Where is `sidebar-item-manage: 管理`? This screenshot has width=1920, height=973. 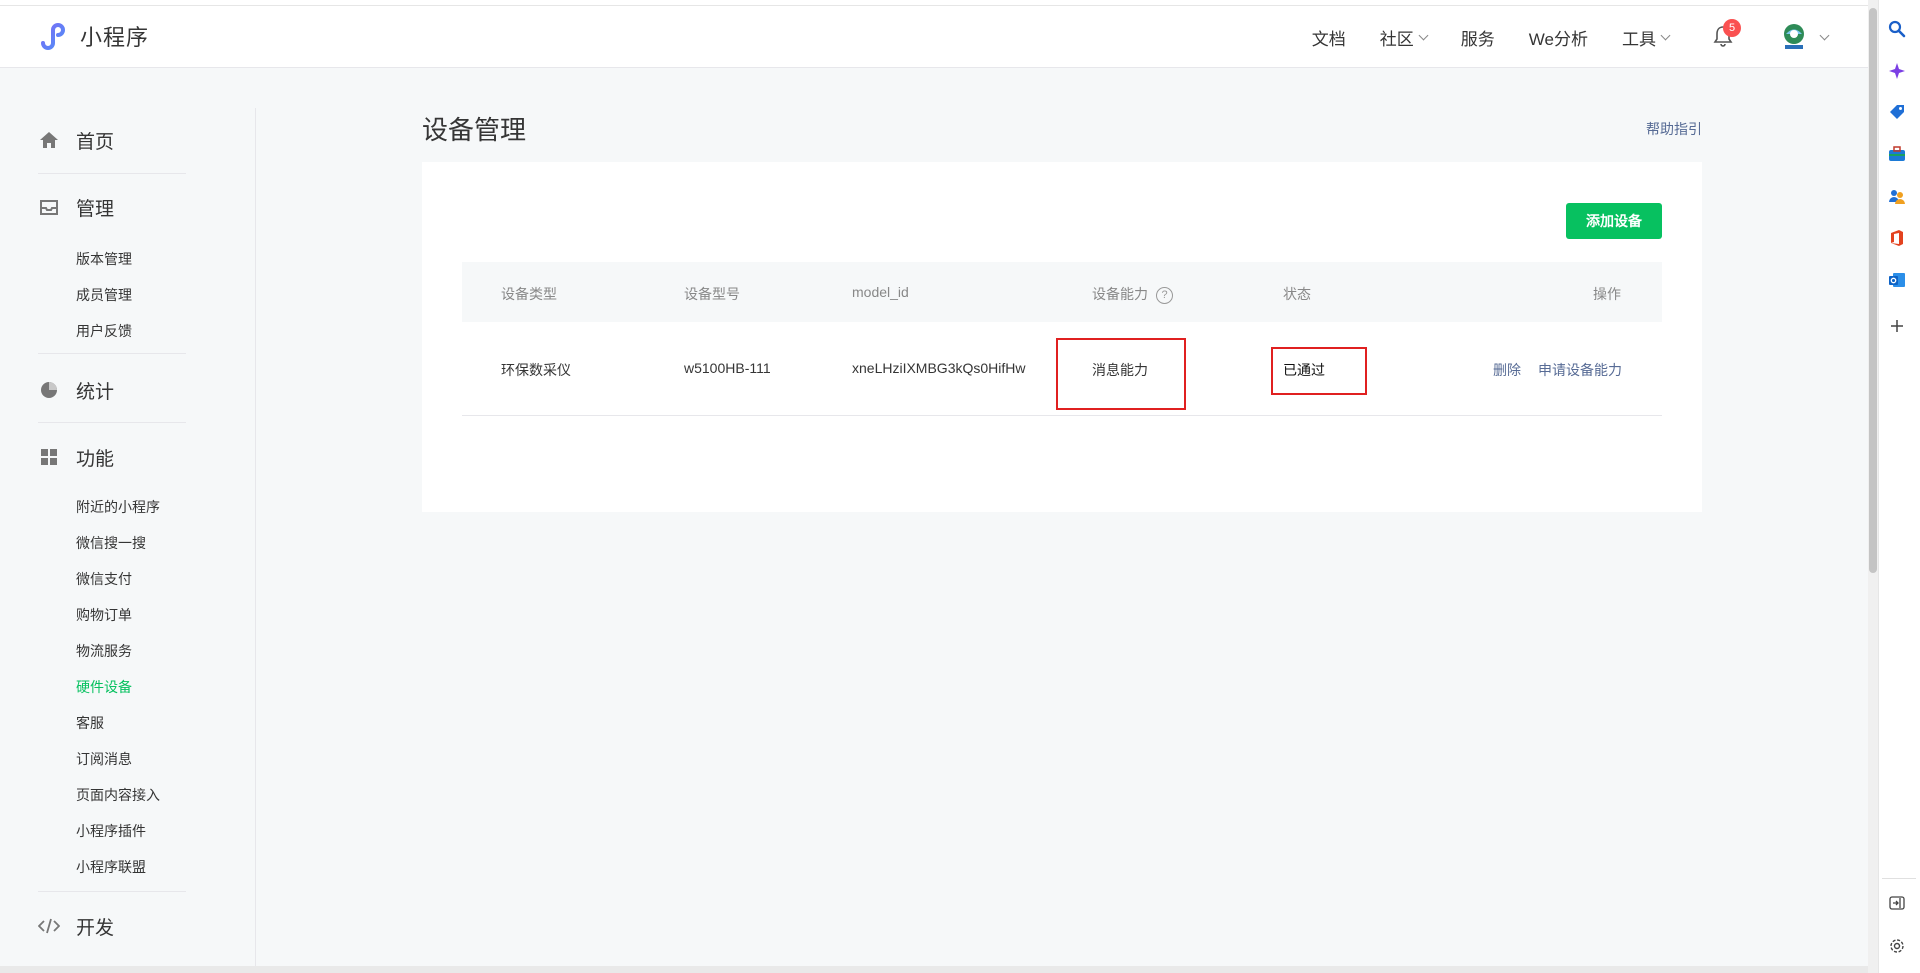
sidebar-item-manage: 管理 is located at coordinates (76, 207).